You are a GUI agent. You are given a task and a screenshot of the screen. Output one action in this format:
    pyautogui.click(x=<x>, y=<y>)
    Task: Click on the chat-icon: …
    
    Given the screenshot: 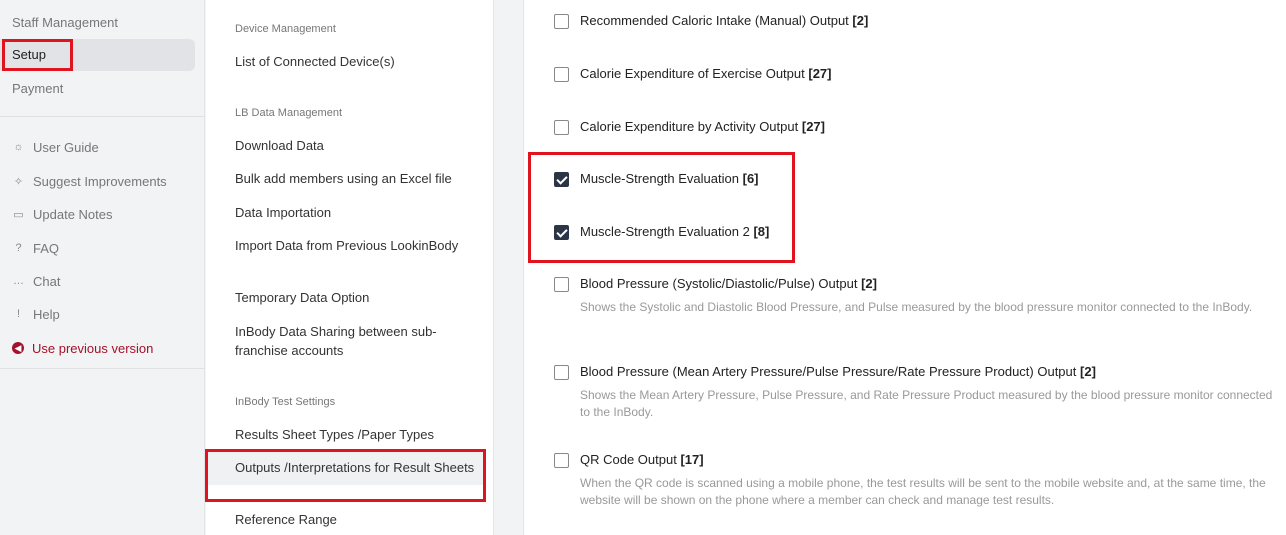 What is the action you would take?
    pyautogui.click(x=18, y=281)
    